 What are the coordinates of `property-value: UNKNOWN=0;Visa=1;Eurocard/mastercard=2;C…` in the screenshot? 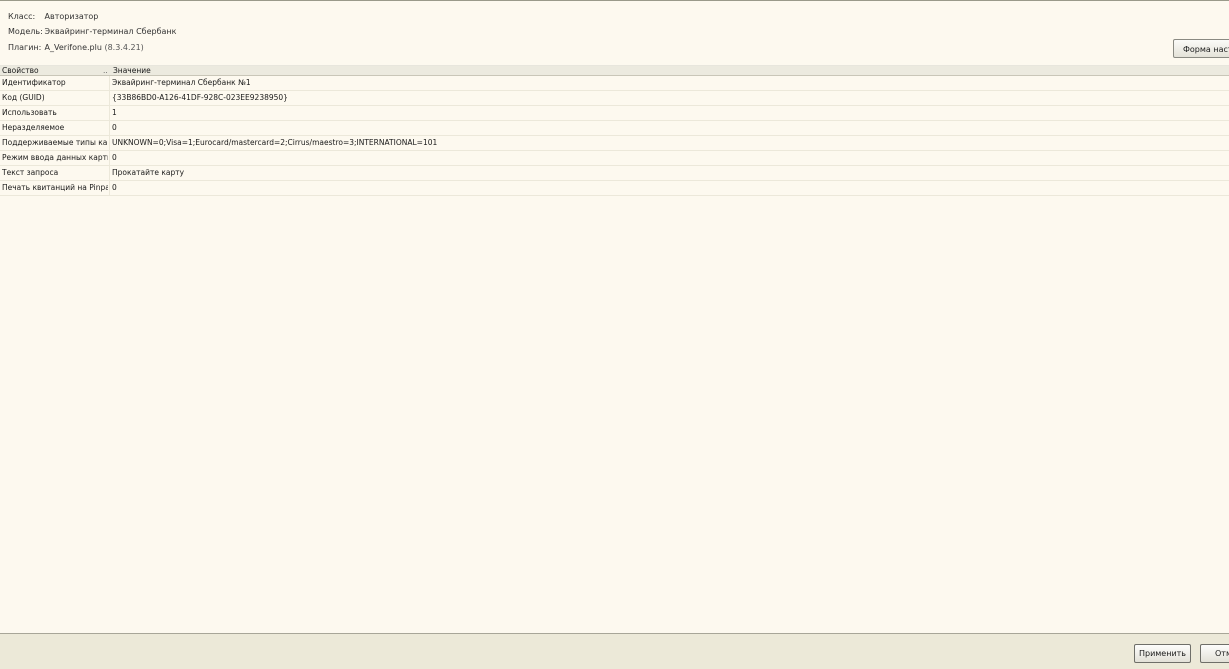 It's located at (274, 143).